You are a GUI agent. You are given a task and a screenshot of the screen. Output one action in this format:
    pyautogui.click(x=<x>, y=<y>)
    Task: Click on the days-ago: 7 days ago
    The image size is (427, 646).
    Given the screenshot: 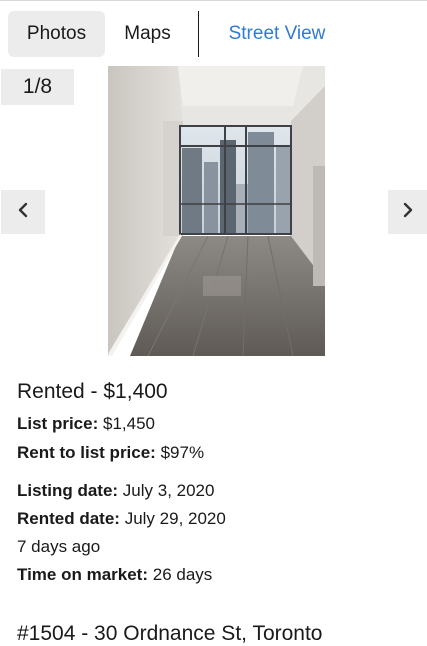 What is the action you would take?
    pyautogui.click(x=59, y=546)
    